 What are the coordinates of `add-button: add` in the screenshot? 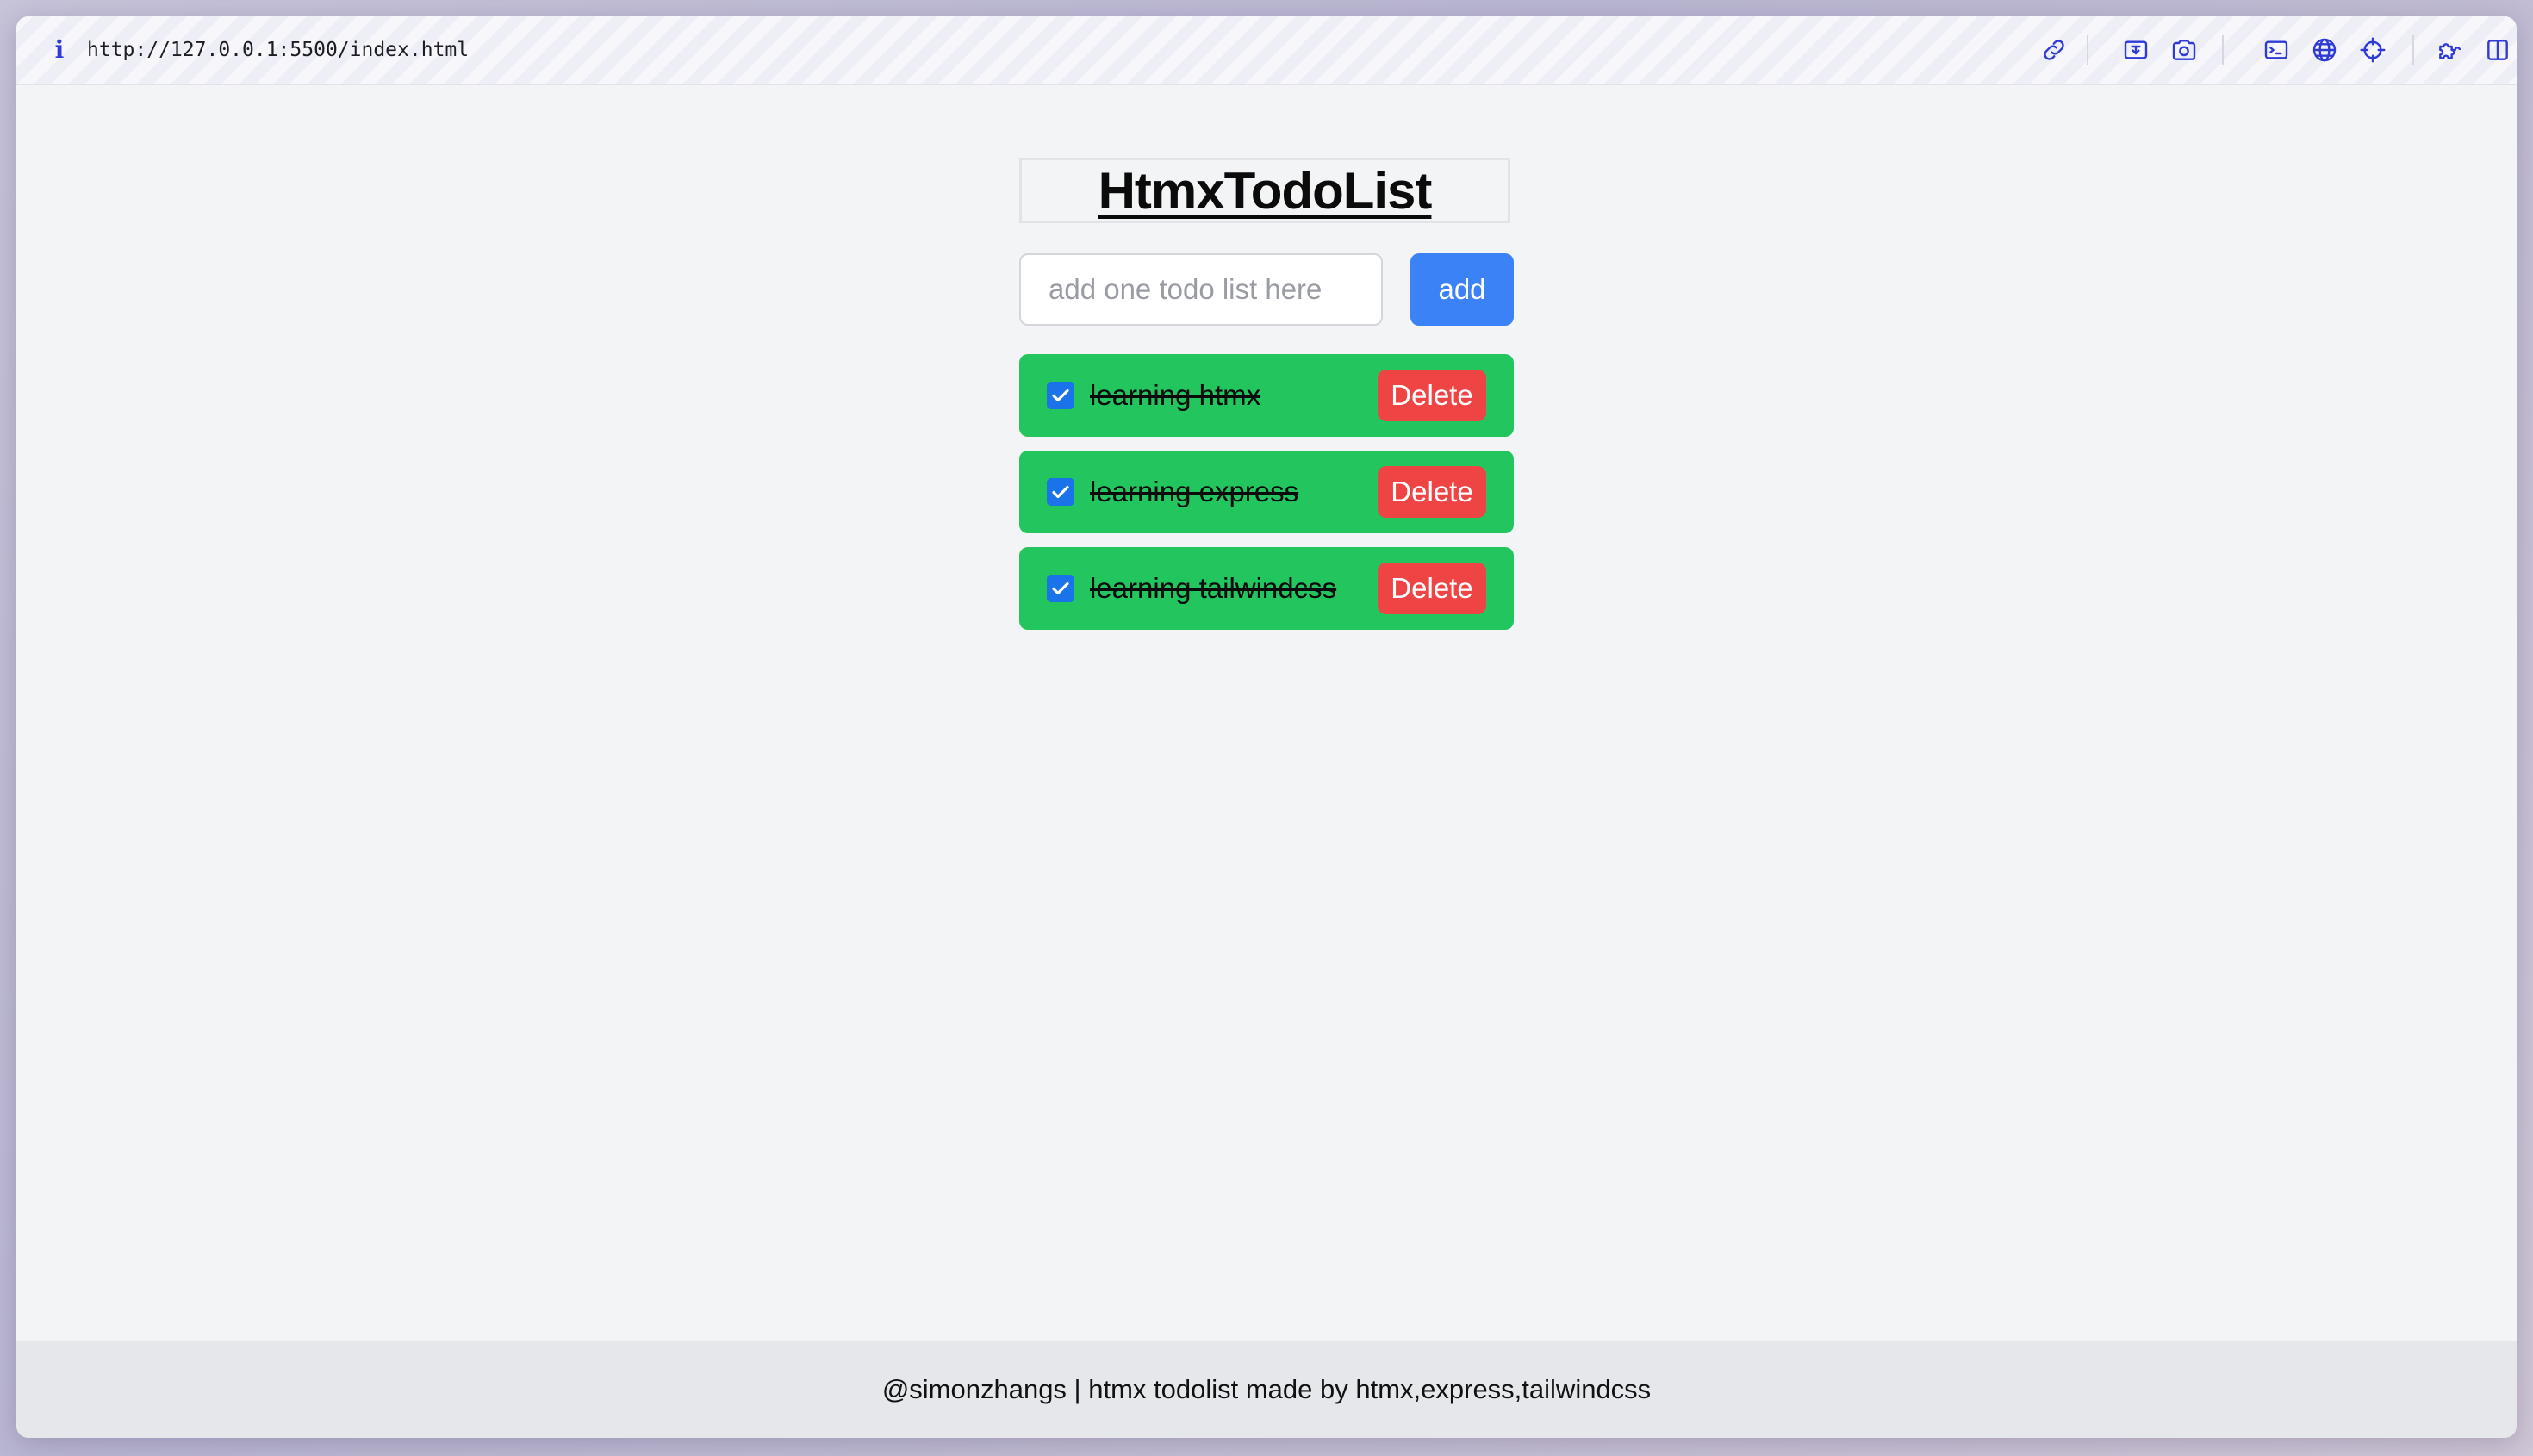 It's located at (1462, 289).